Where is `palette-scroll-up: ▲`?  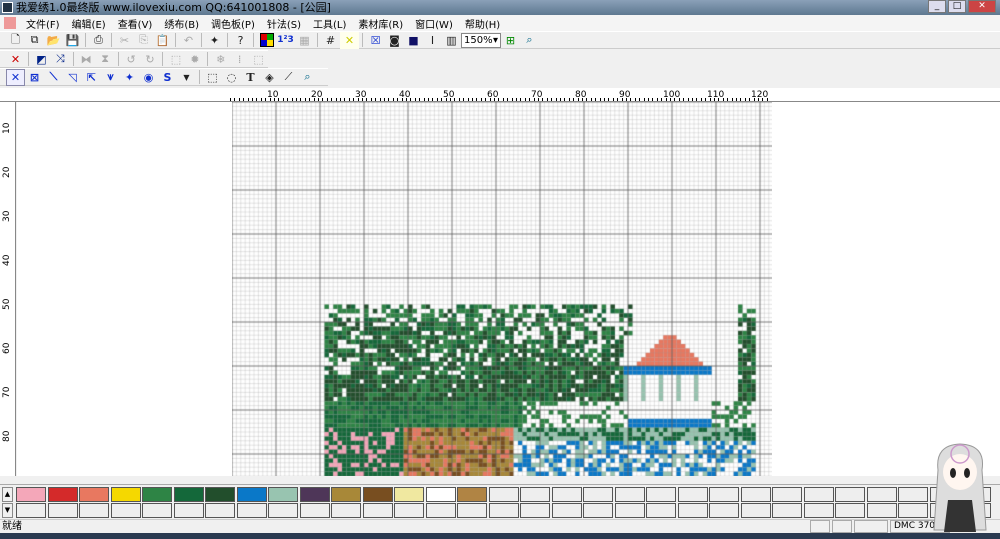
palette-scroll-up: ▲ is located at coordinates (7, 494).